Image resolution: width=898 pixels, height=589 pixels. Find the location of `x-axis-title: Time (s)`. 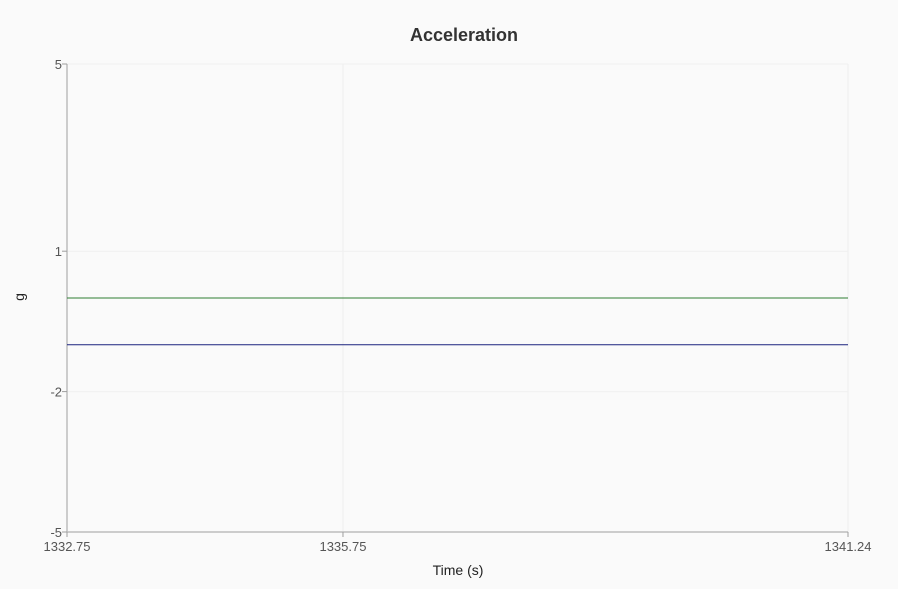

x-axis-title: Time (s) is located at coordinates (458, 570).